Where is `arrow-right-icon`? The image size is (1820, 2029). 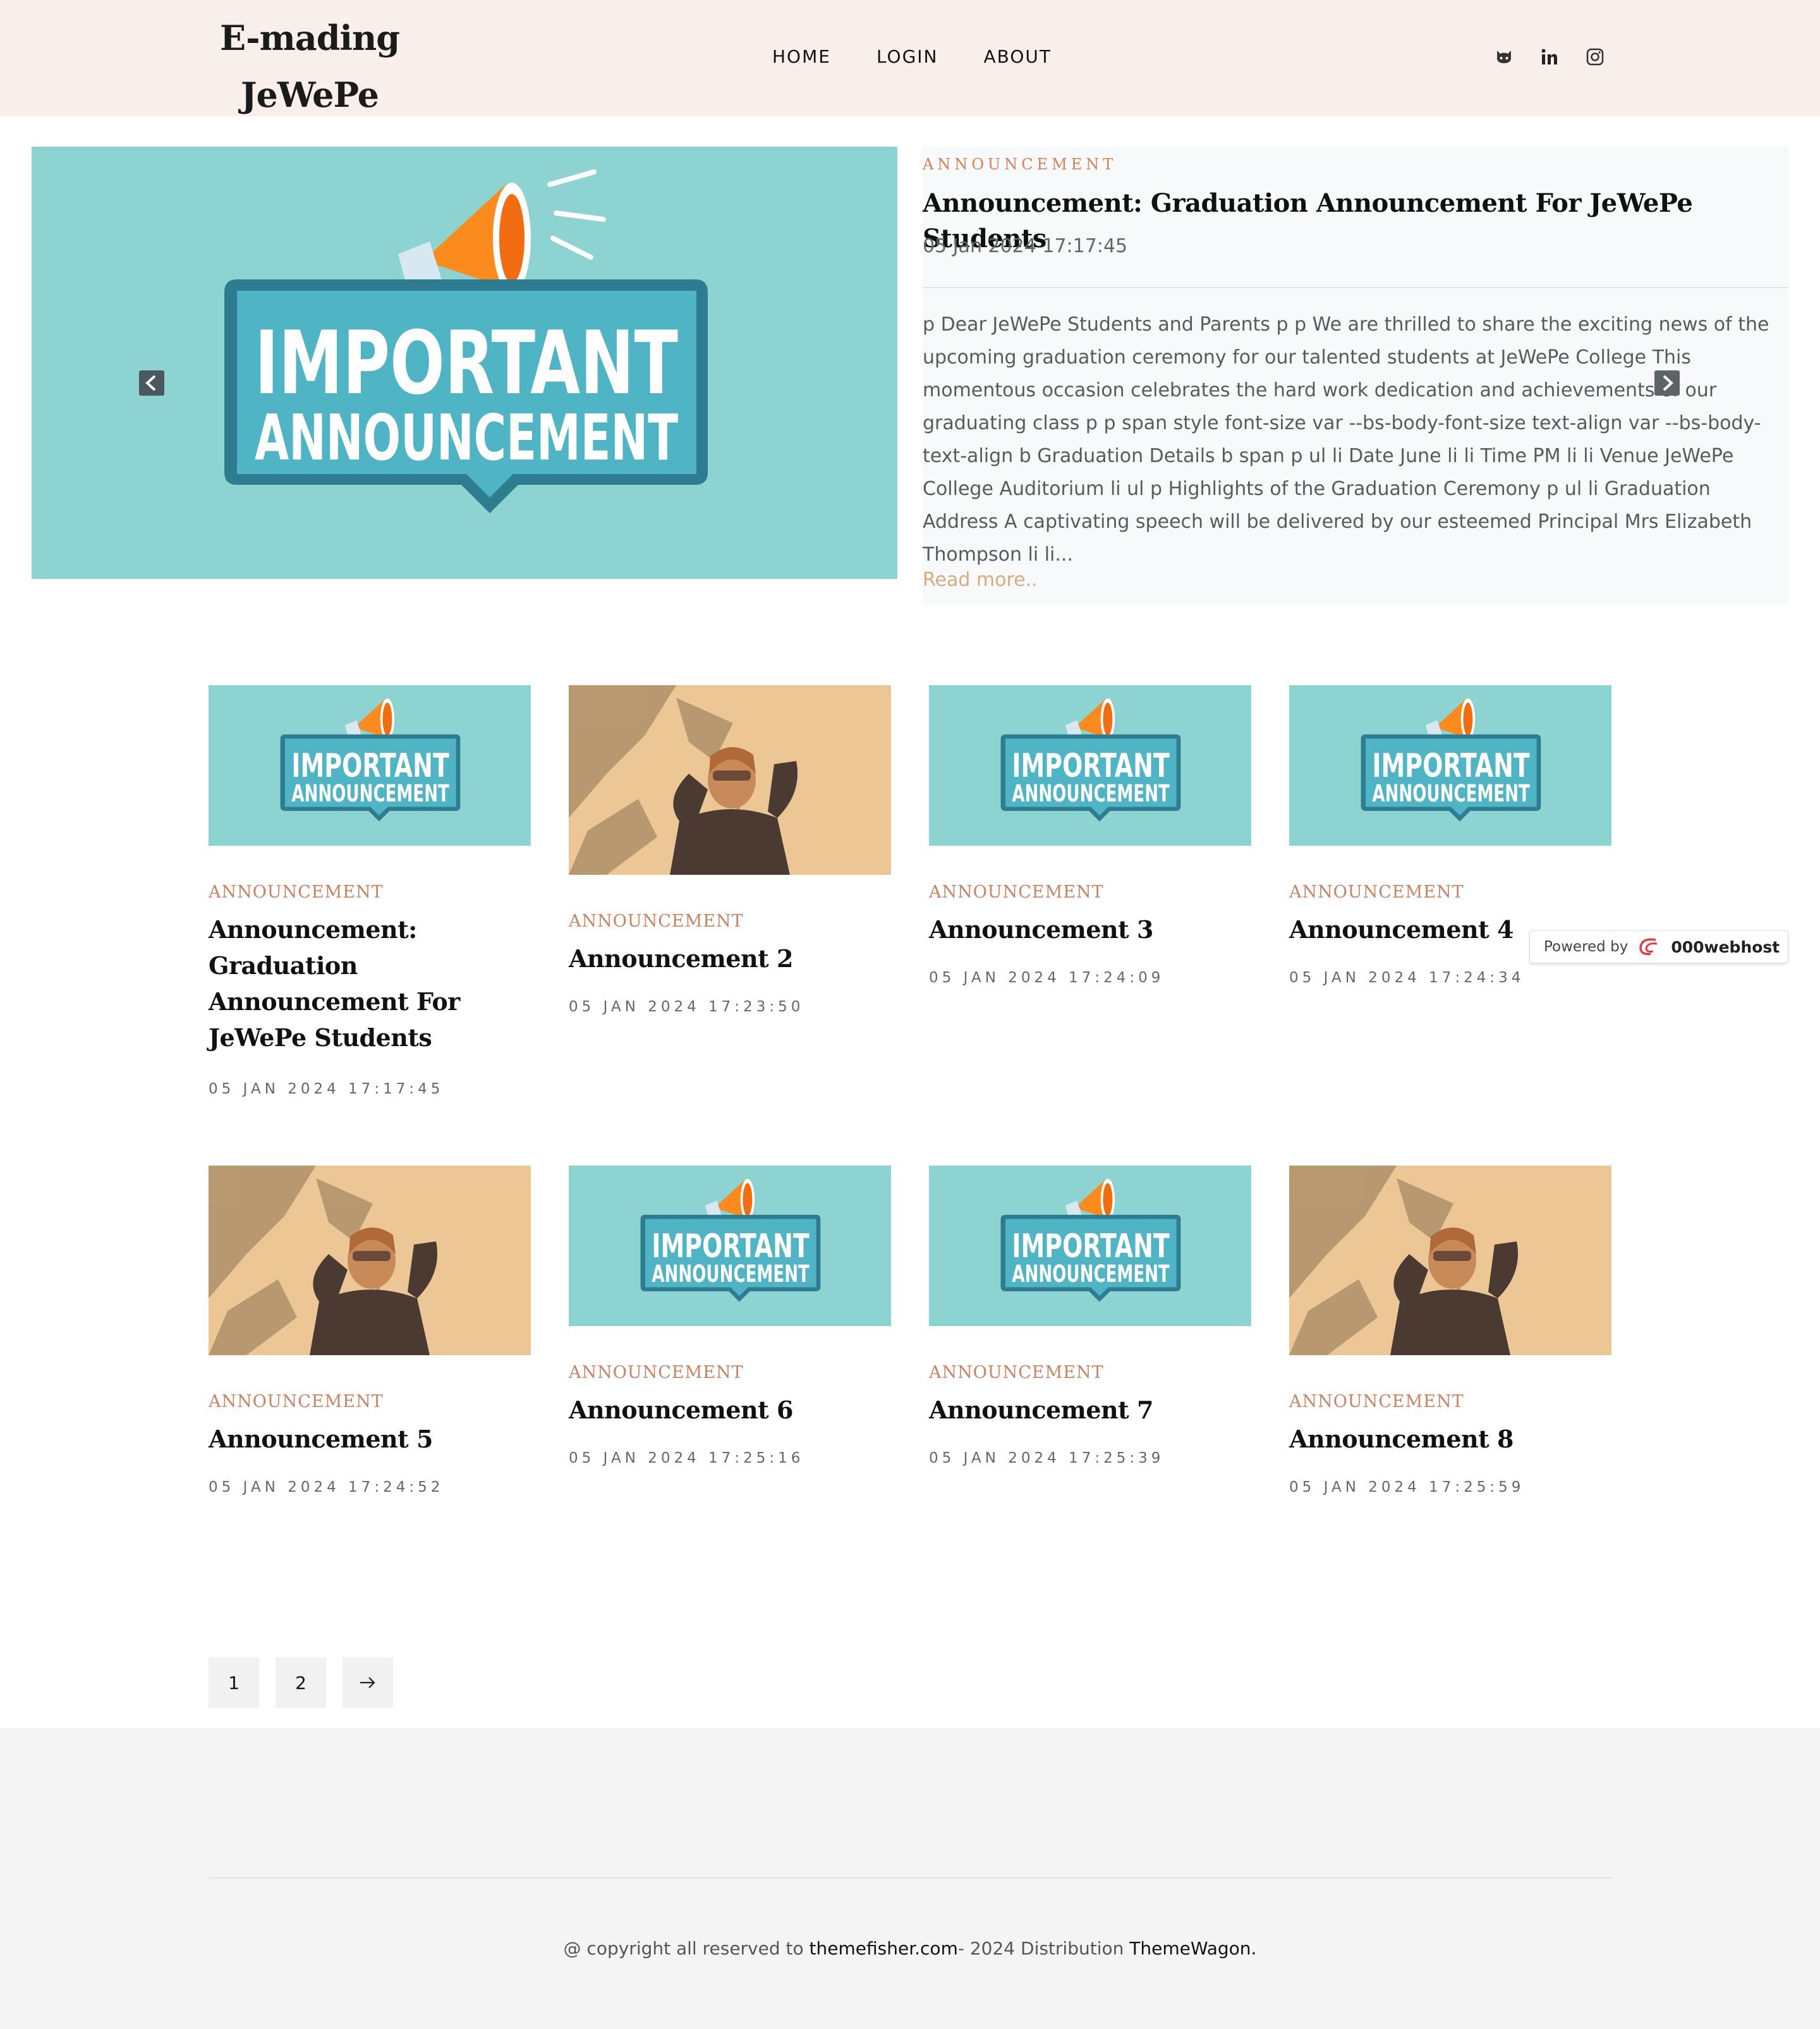
arrow-right-icon is located at coordinates (367, 1682).